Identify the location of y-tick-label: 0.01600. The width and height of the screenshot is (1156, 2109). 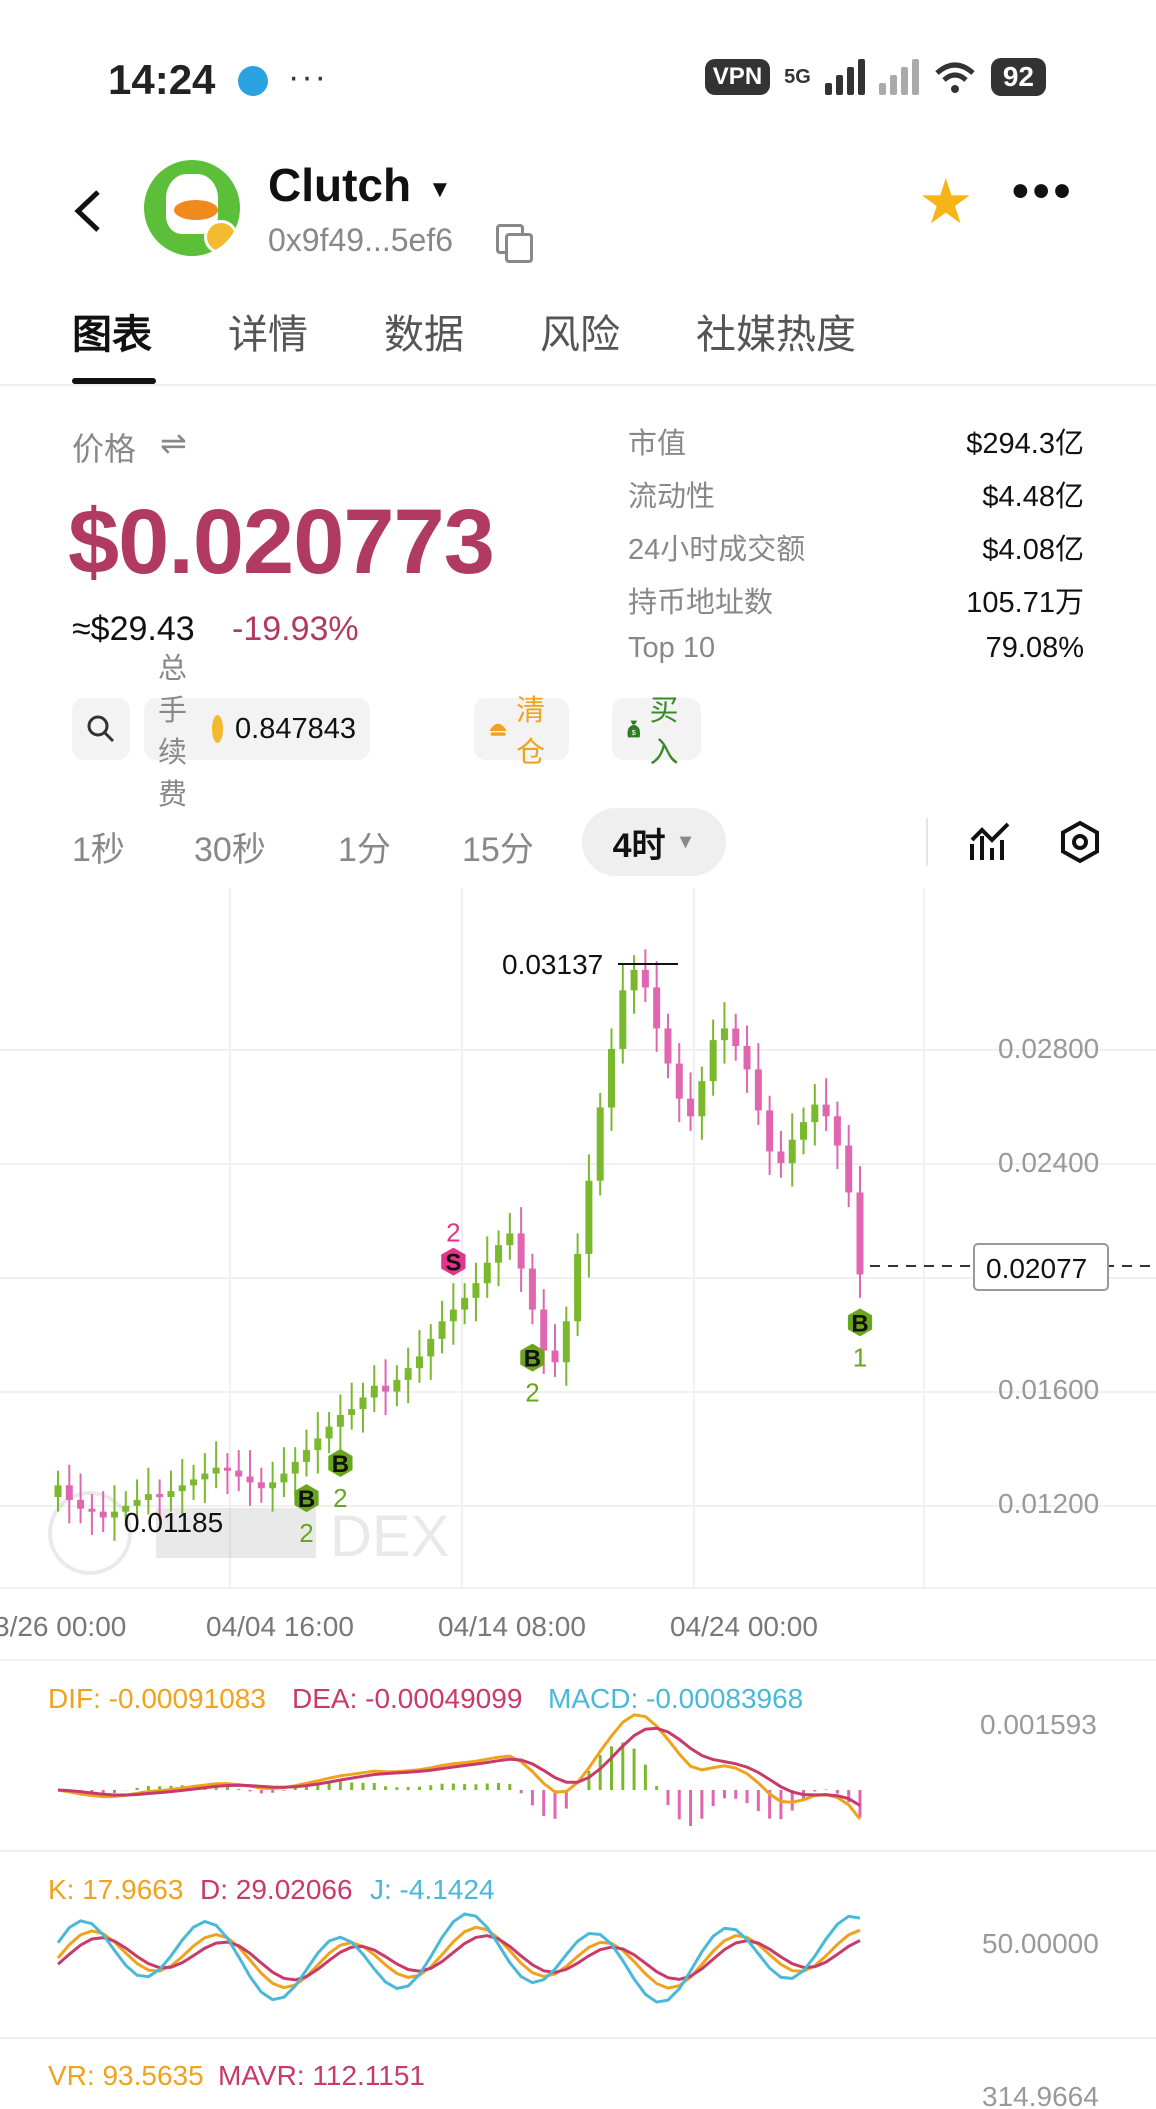
(1048, 1389).